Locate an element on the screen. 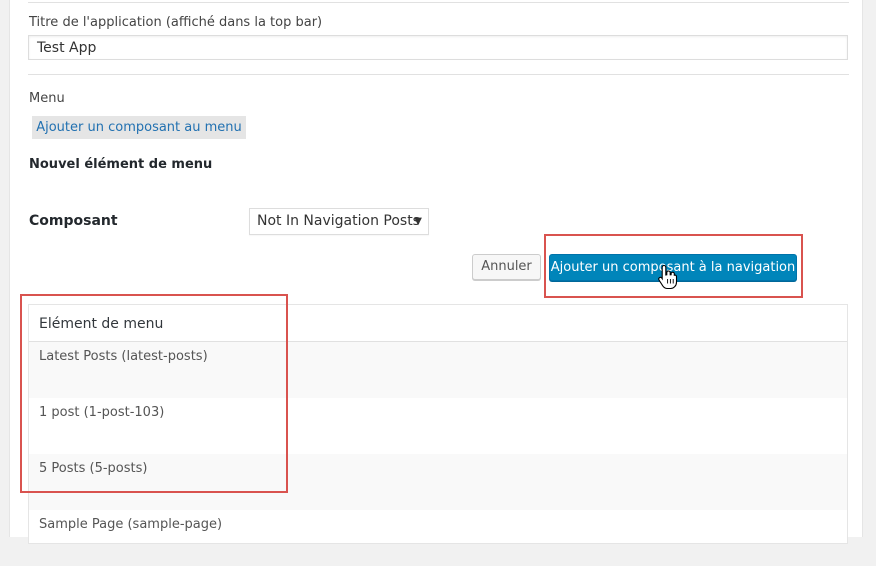  table-row: Latest Posts (latest-posts) is located at coordinates (438, 370).